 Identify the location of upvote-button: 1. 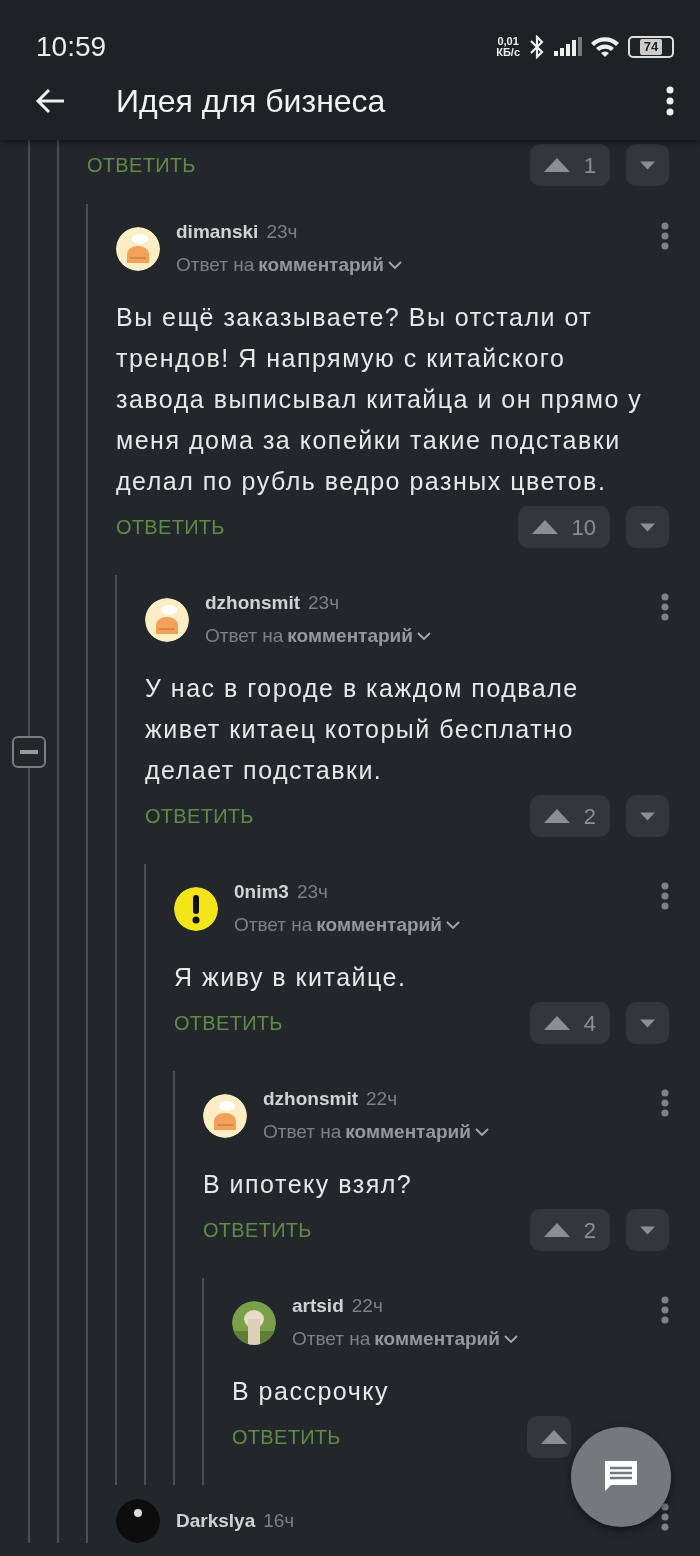
(569, 165).